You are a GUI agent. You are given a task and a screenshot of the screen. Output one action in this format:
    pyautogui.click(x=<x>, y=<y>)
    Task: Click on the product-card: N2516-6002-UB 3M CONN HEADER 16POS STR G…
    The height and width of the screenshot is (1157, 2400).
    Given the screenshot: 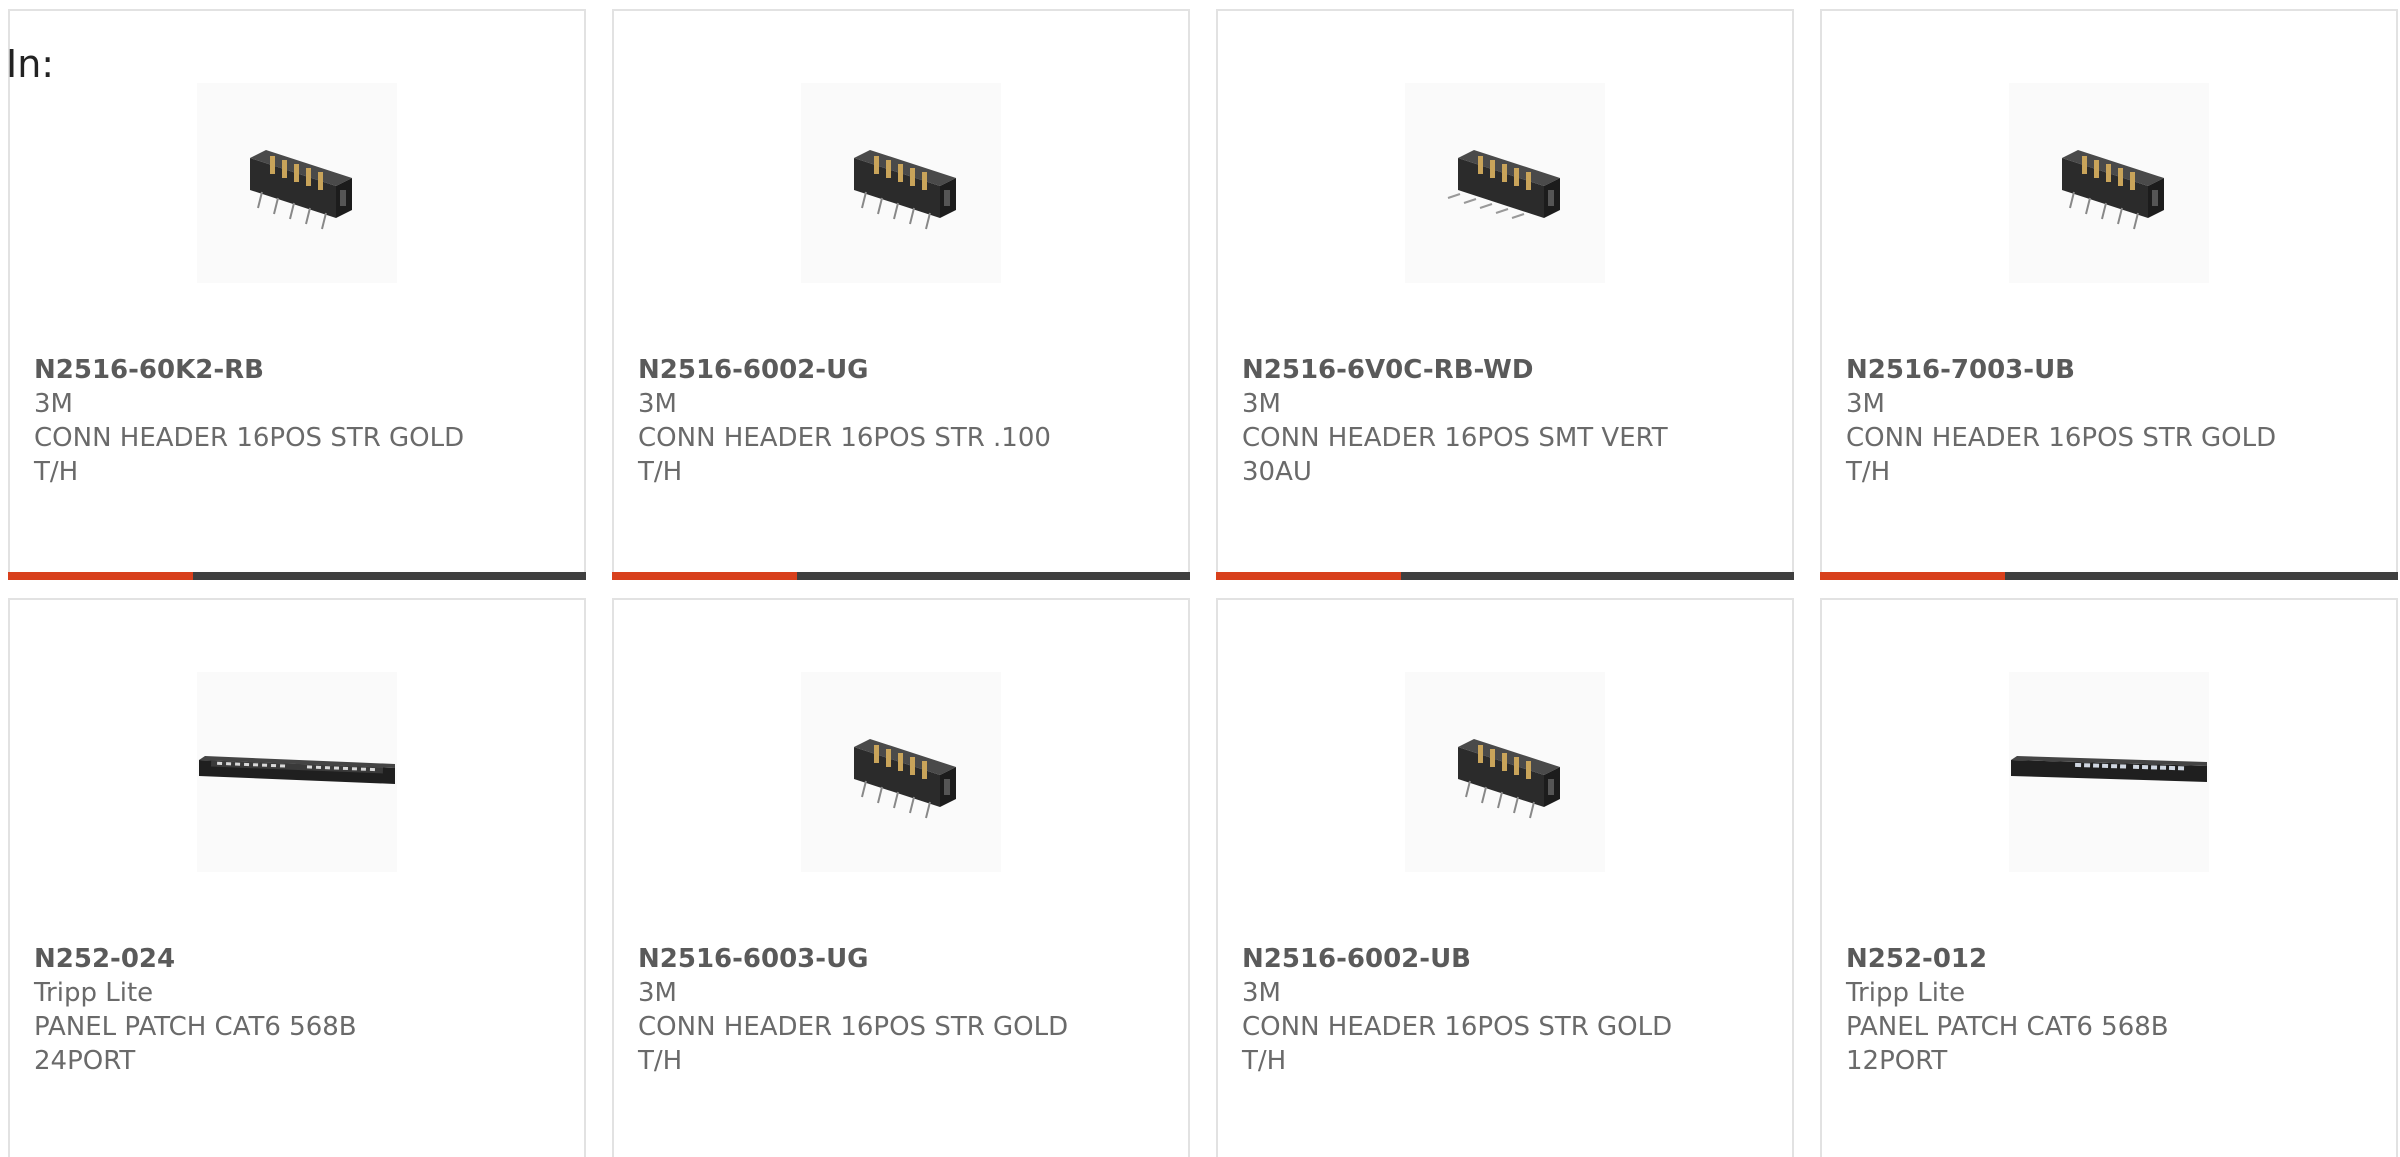 What is the action you would take?
    pyautogui.click(x=1505, y=877)
    